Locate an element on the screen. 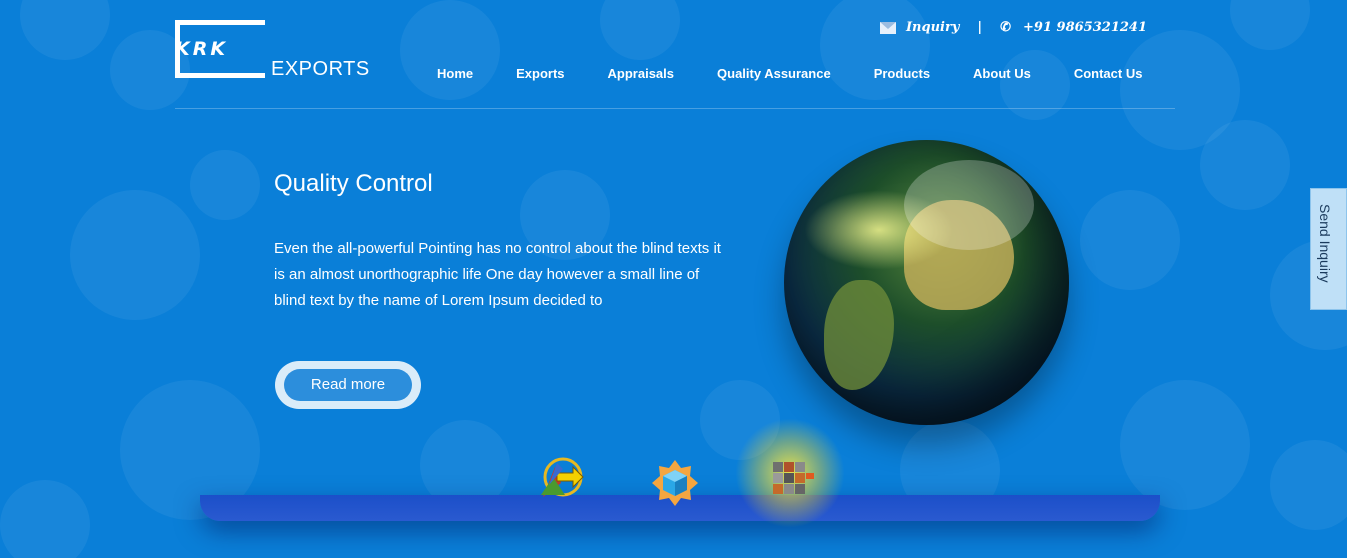 This screenshot has width=1347, height=558. cube-gear-icon is located at coordinates (675, 483).